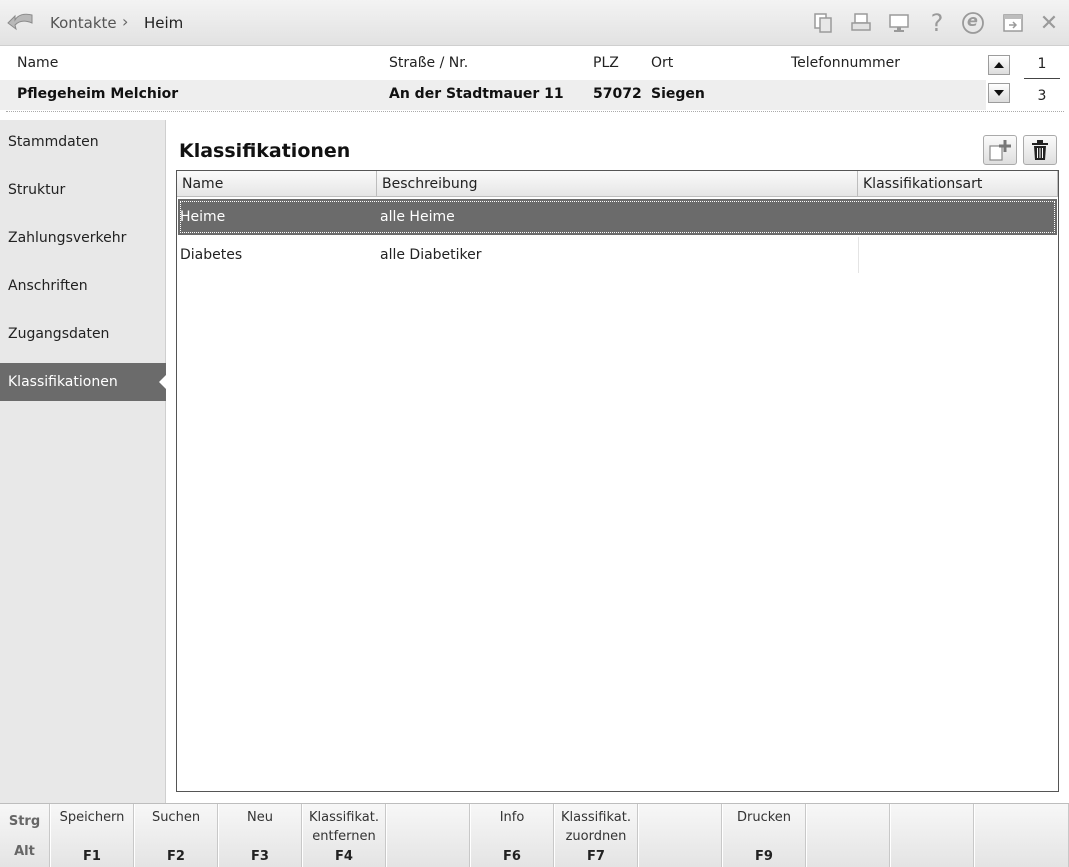 This screenshot has width=1069, height=867. What do you see at coordinates (92, 835) in the screenshot?
I see `f1-save-button: Speichern F1` at bounding box center [92, 835].